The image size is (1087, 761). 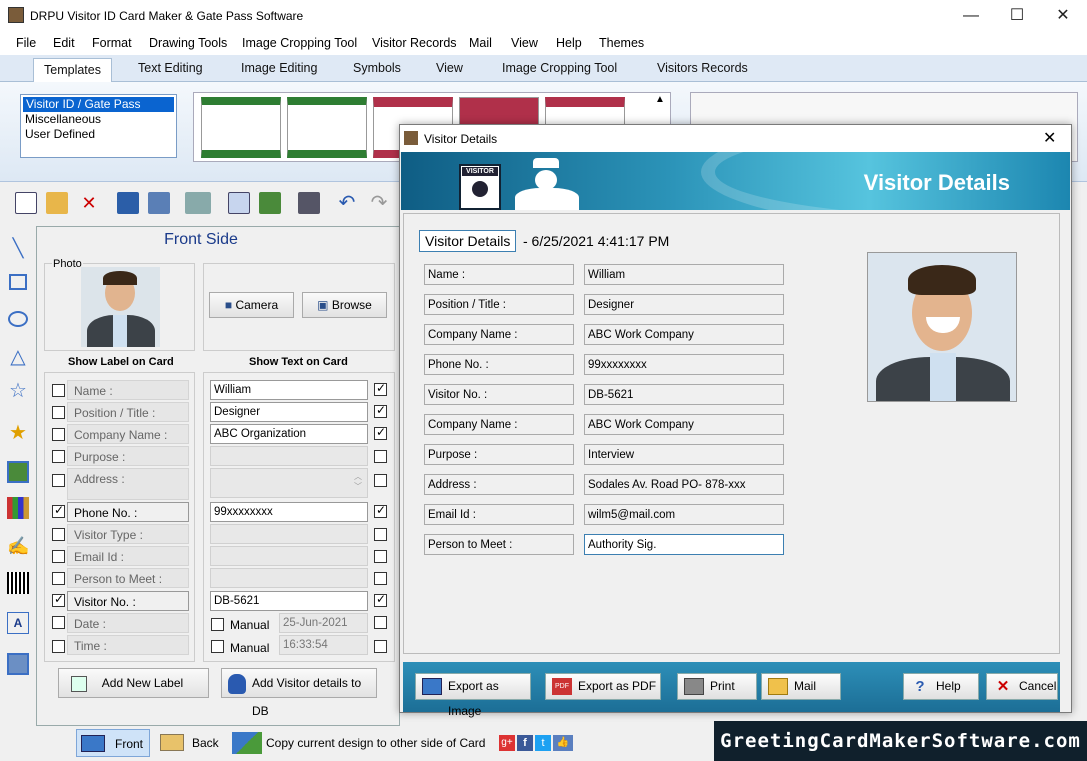 I want to click on detail-value-name: William, so click(x=684, y=274).